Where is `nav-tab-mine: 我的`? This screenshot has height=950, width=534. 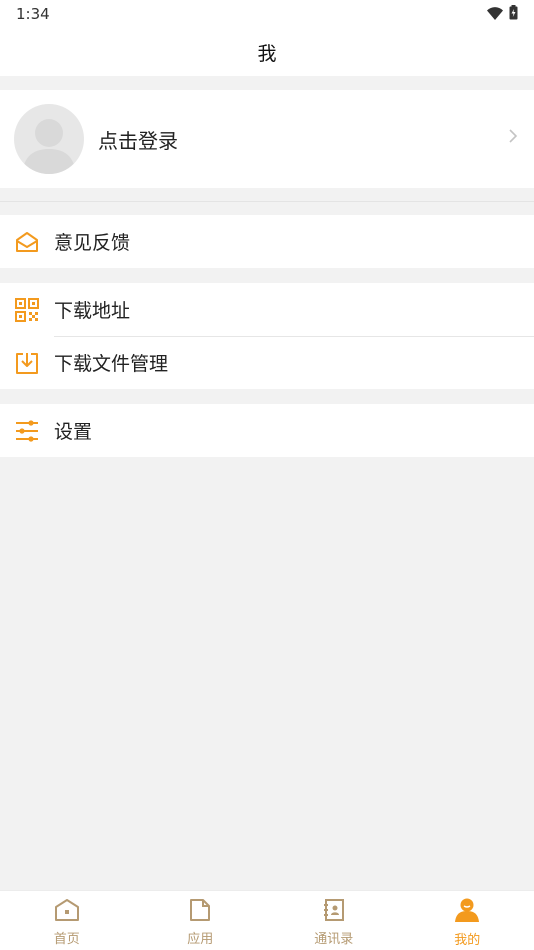 nav-tab-mine: 我的 is located at coordinates (467, 920).